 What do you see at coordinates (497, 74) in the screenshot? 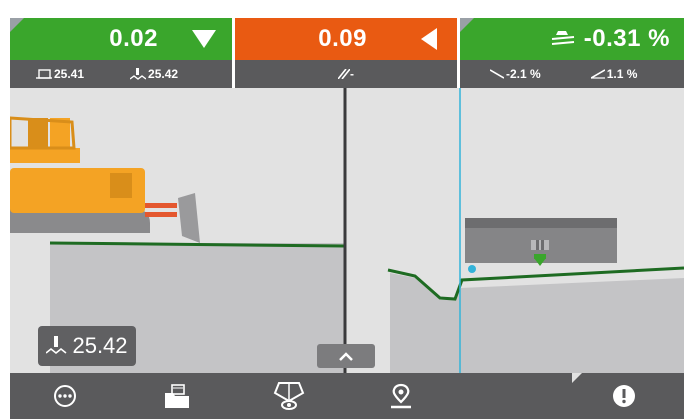
I see `mainfall-icon` at bounding box center [497, 74].